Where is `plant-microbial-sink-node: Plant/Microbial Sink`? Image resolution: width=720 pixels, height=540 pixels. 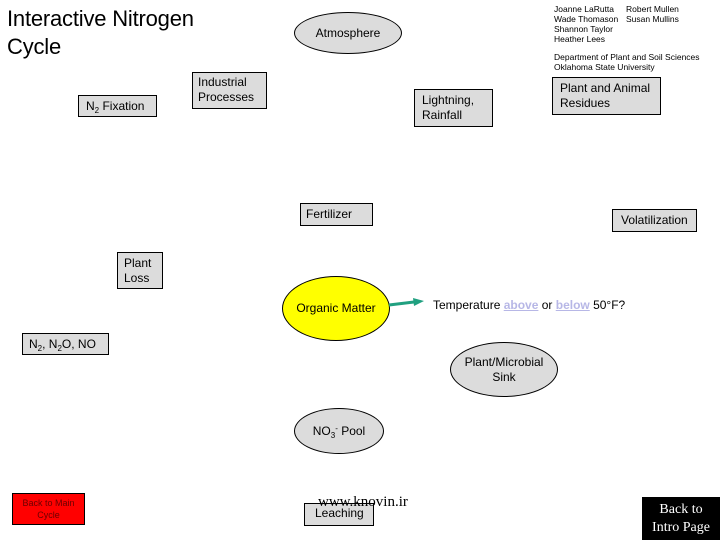
plant-microbial-sink-node: Plant/Microbial Sink is located at coordinates (504, 369).